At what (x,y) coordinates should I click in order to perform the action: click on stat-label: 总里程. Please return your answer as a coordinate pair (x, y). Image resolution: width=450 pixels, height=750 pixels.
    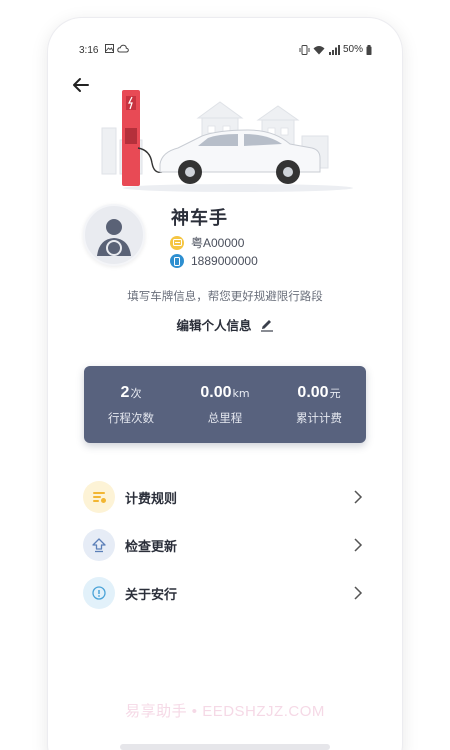
    Looking at the image, I should click on (225, 417).